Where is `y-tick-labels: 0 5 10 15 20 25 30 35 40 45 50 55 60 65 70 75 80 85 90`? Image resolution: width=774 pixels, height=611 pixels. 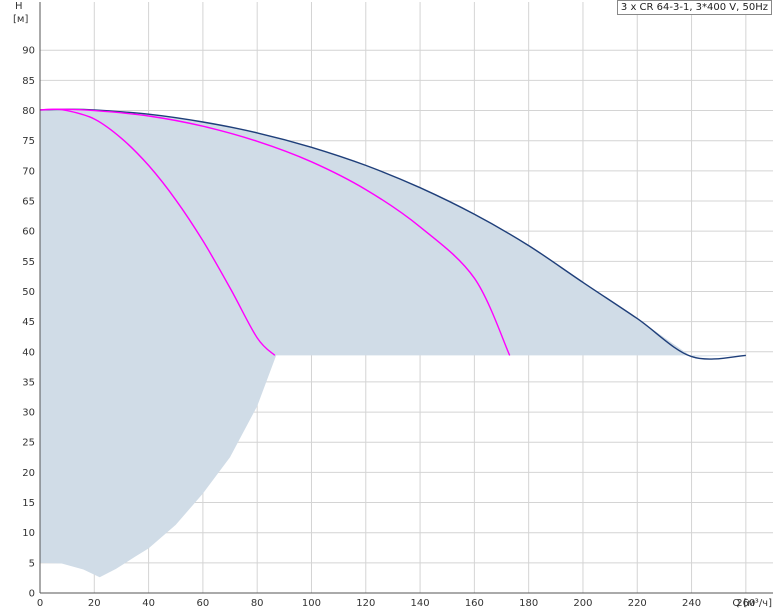
y-tick-labels: 0 5 10 15 20 25 30 35 40 45 50 55 60 65 70 75 80 85 90 is located at coordinates (28, 323).